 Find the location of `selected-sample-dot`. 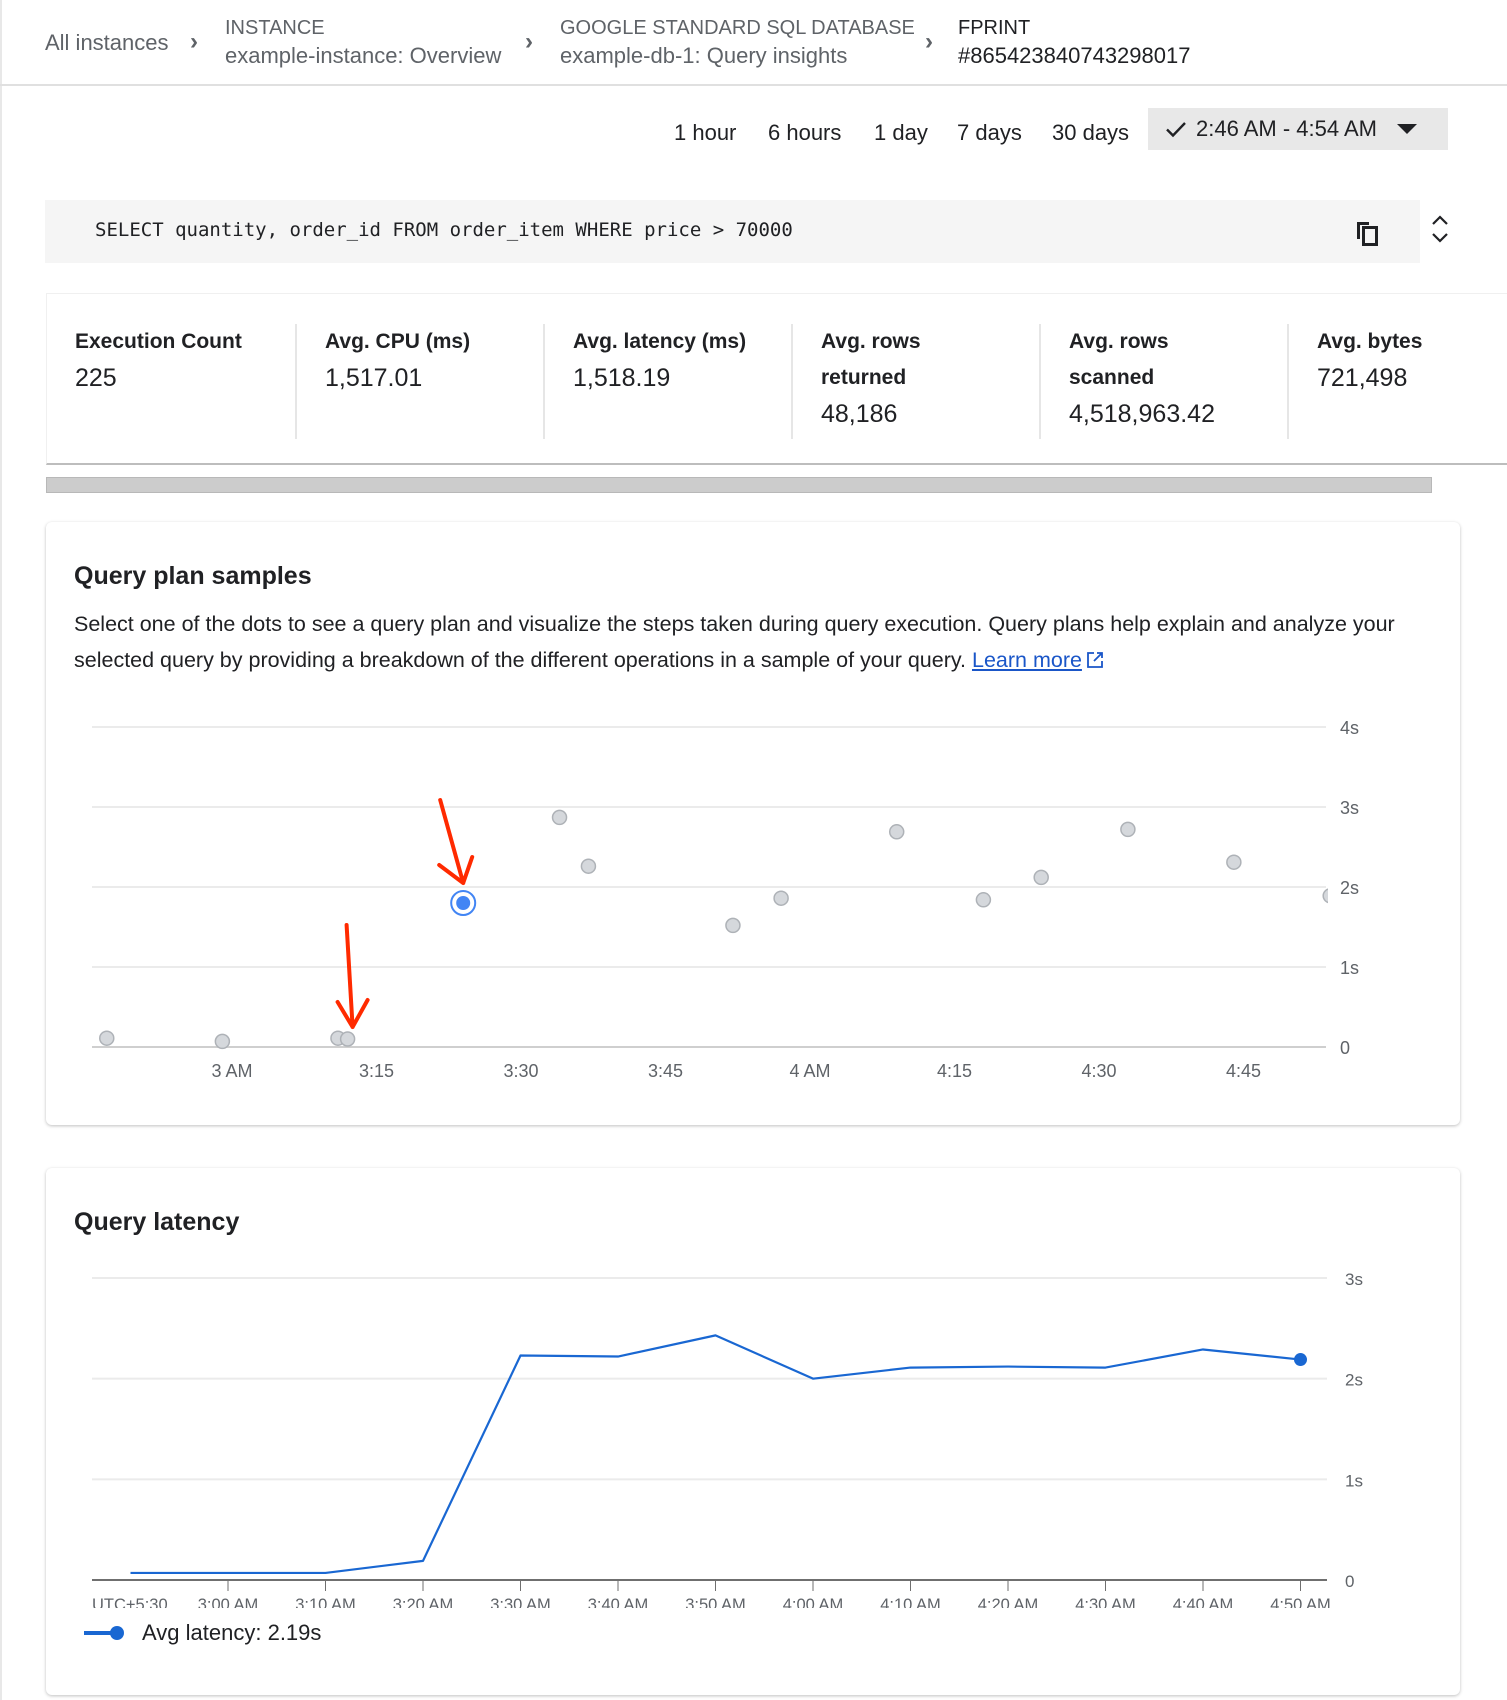

selected-sample-dot is located at coordinates (463, 903).